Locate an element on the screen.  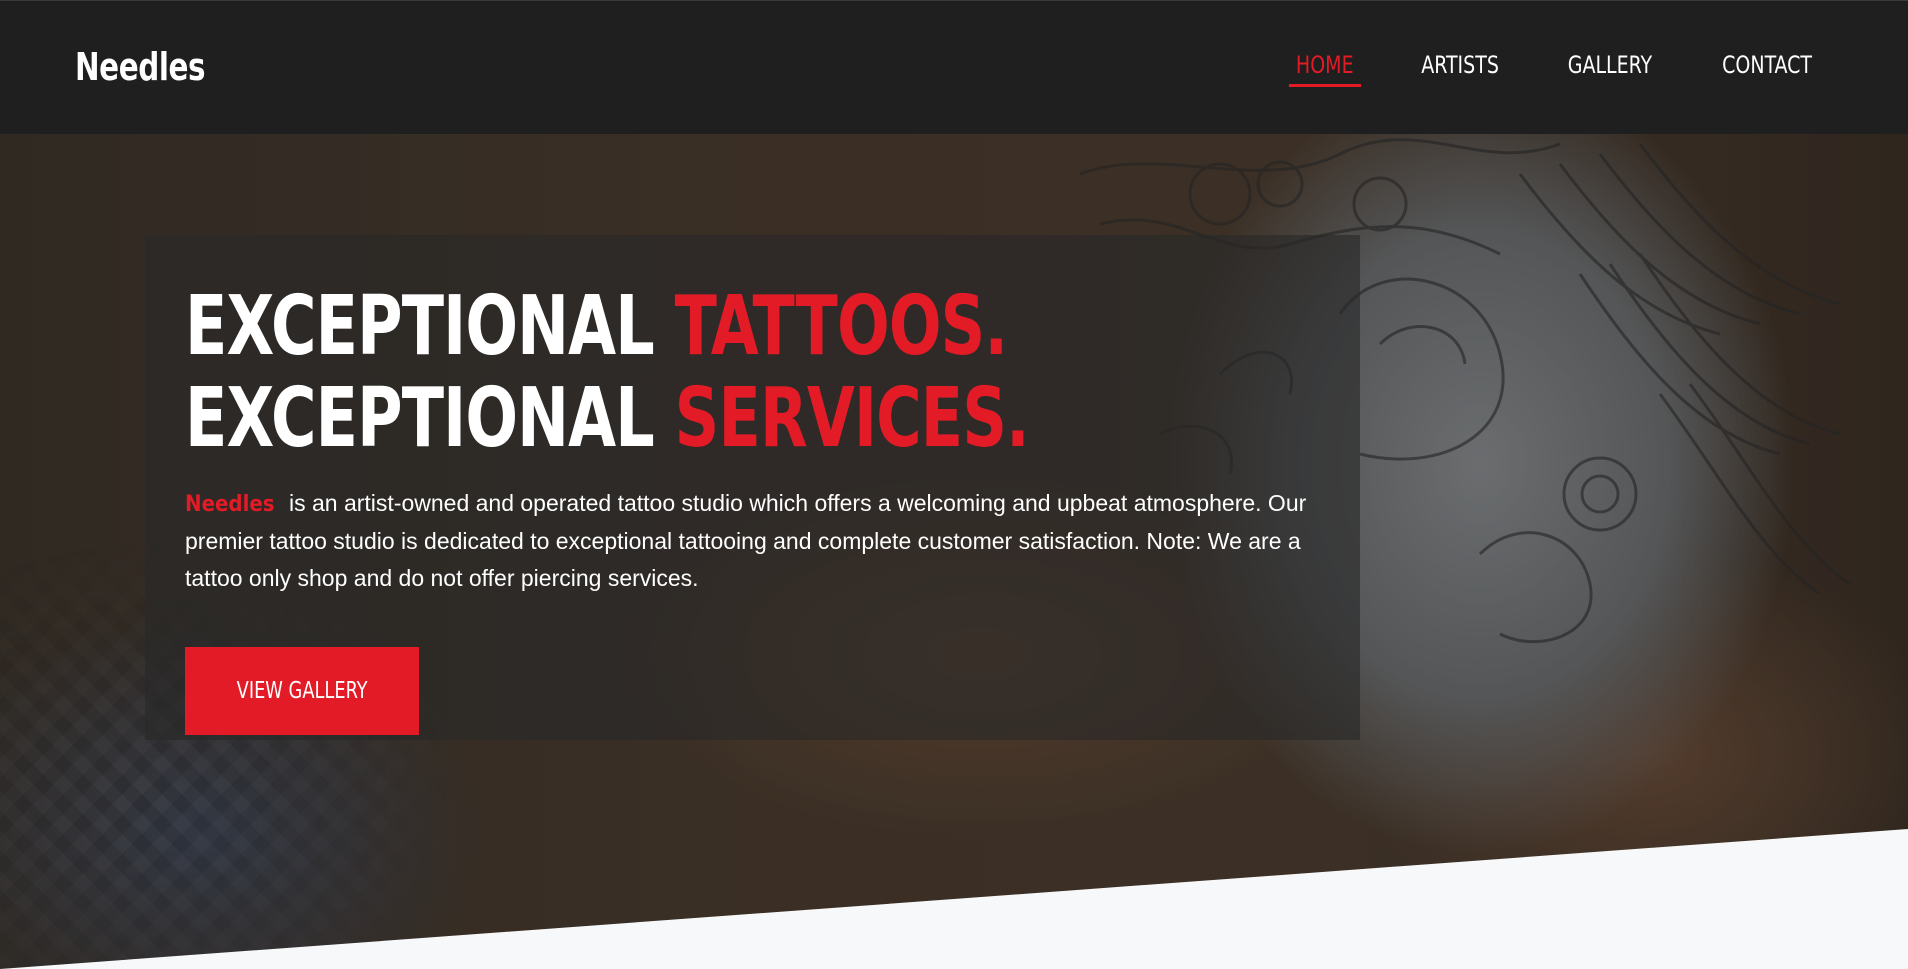
headline-line1-white: EXCEPTIONAL is located at coordinates (430, 326).